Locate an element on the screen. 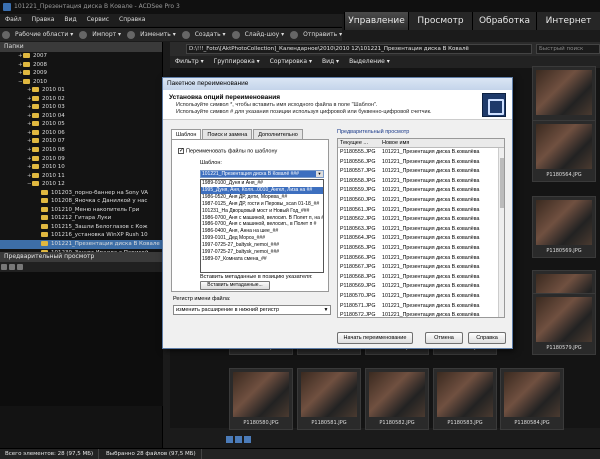 This screenshot has width=600, height=459. mode-tab: Управление is located at coordinates (376, 21).